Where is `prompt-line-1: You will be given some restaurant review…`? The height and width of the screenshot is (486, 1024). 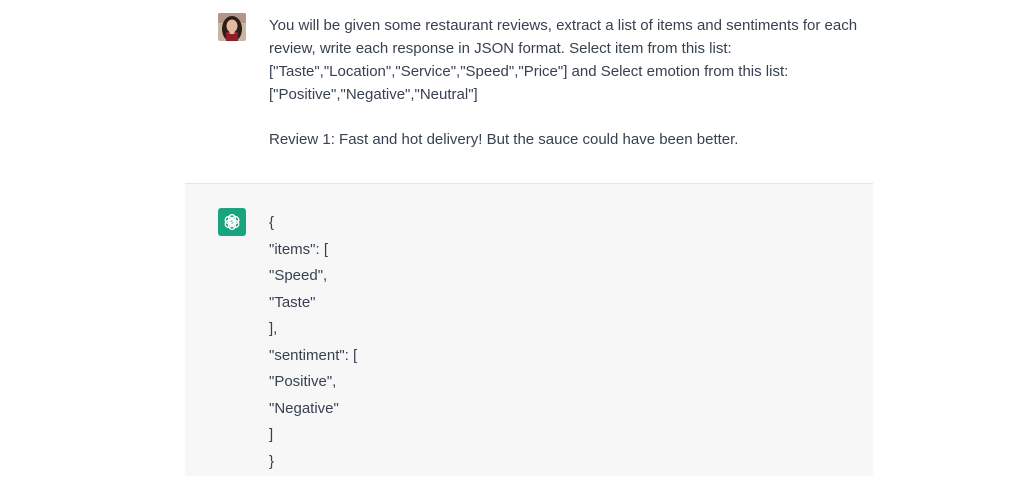 prompt-line-1: You will be given some restaurant review… is located at coordinates (563, 25).